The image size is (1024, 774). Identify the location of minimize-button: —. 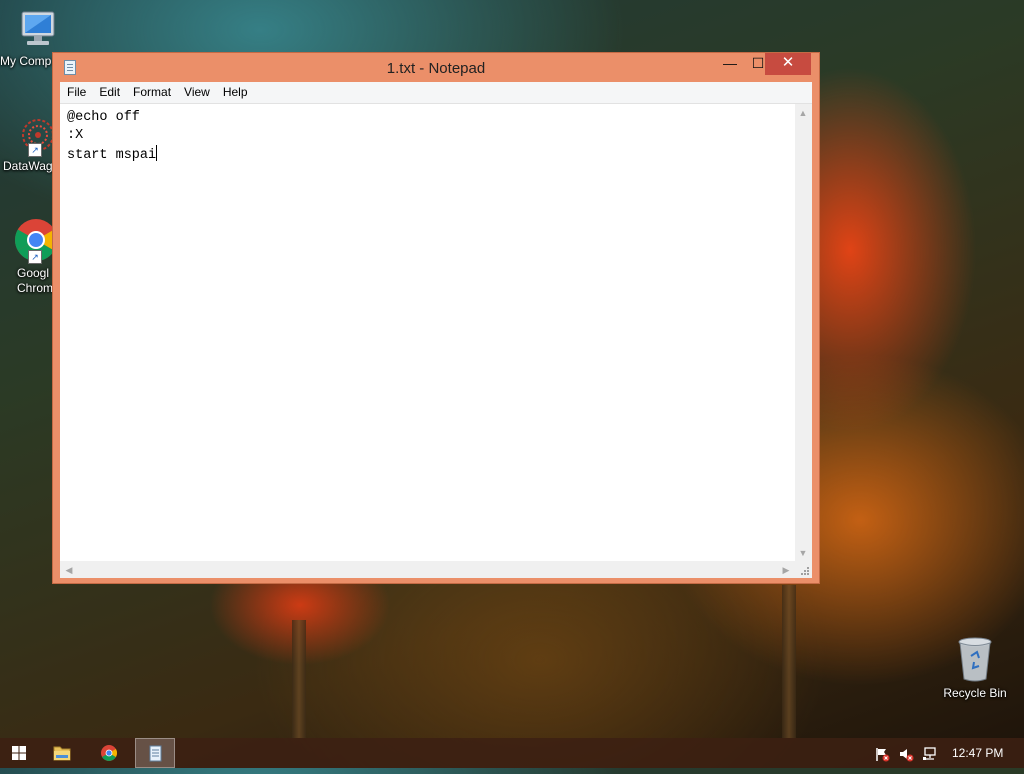
(730, 64).